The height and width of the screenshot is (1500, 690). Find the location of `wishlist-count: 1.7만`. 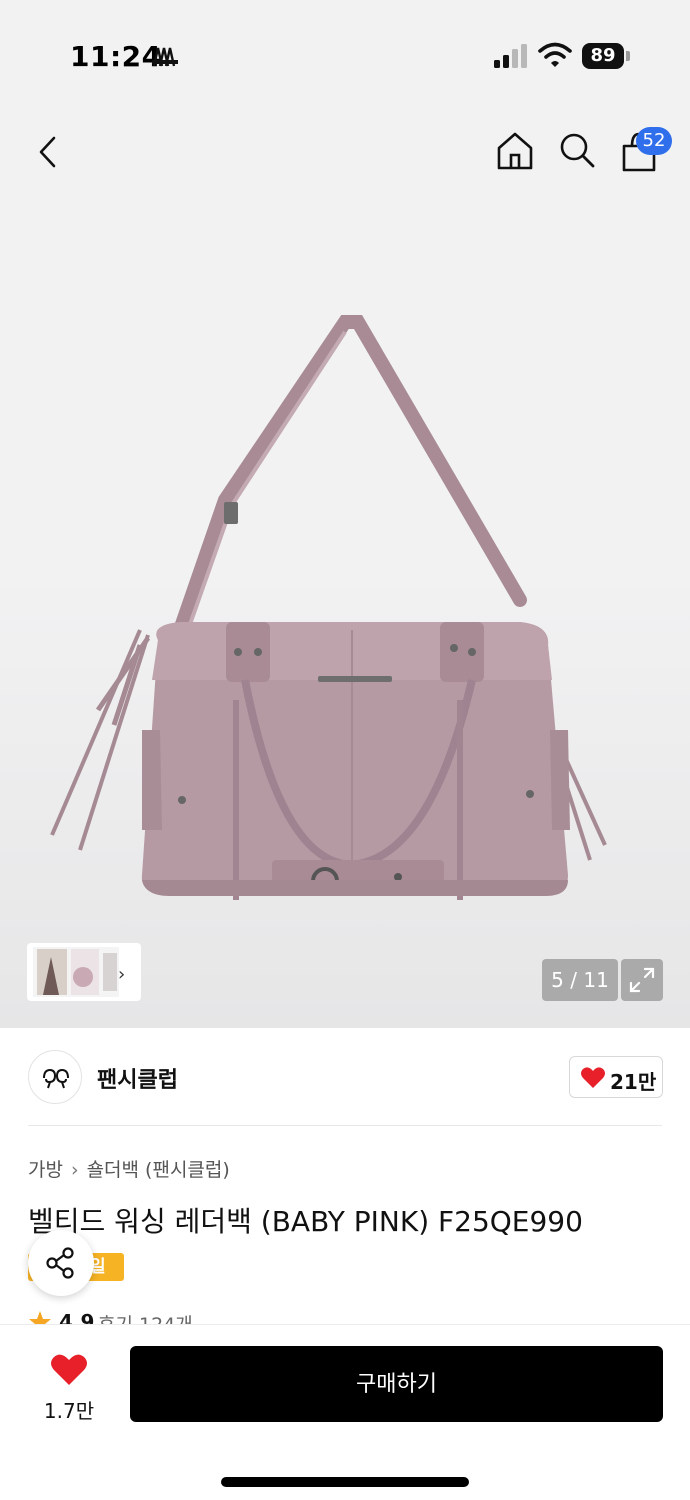

wishlist-count: 1.7만 is located at coordinates (69, 1411).